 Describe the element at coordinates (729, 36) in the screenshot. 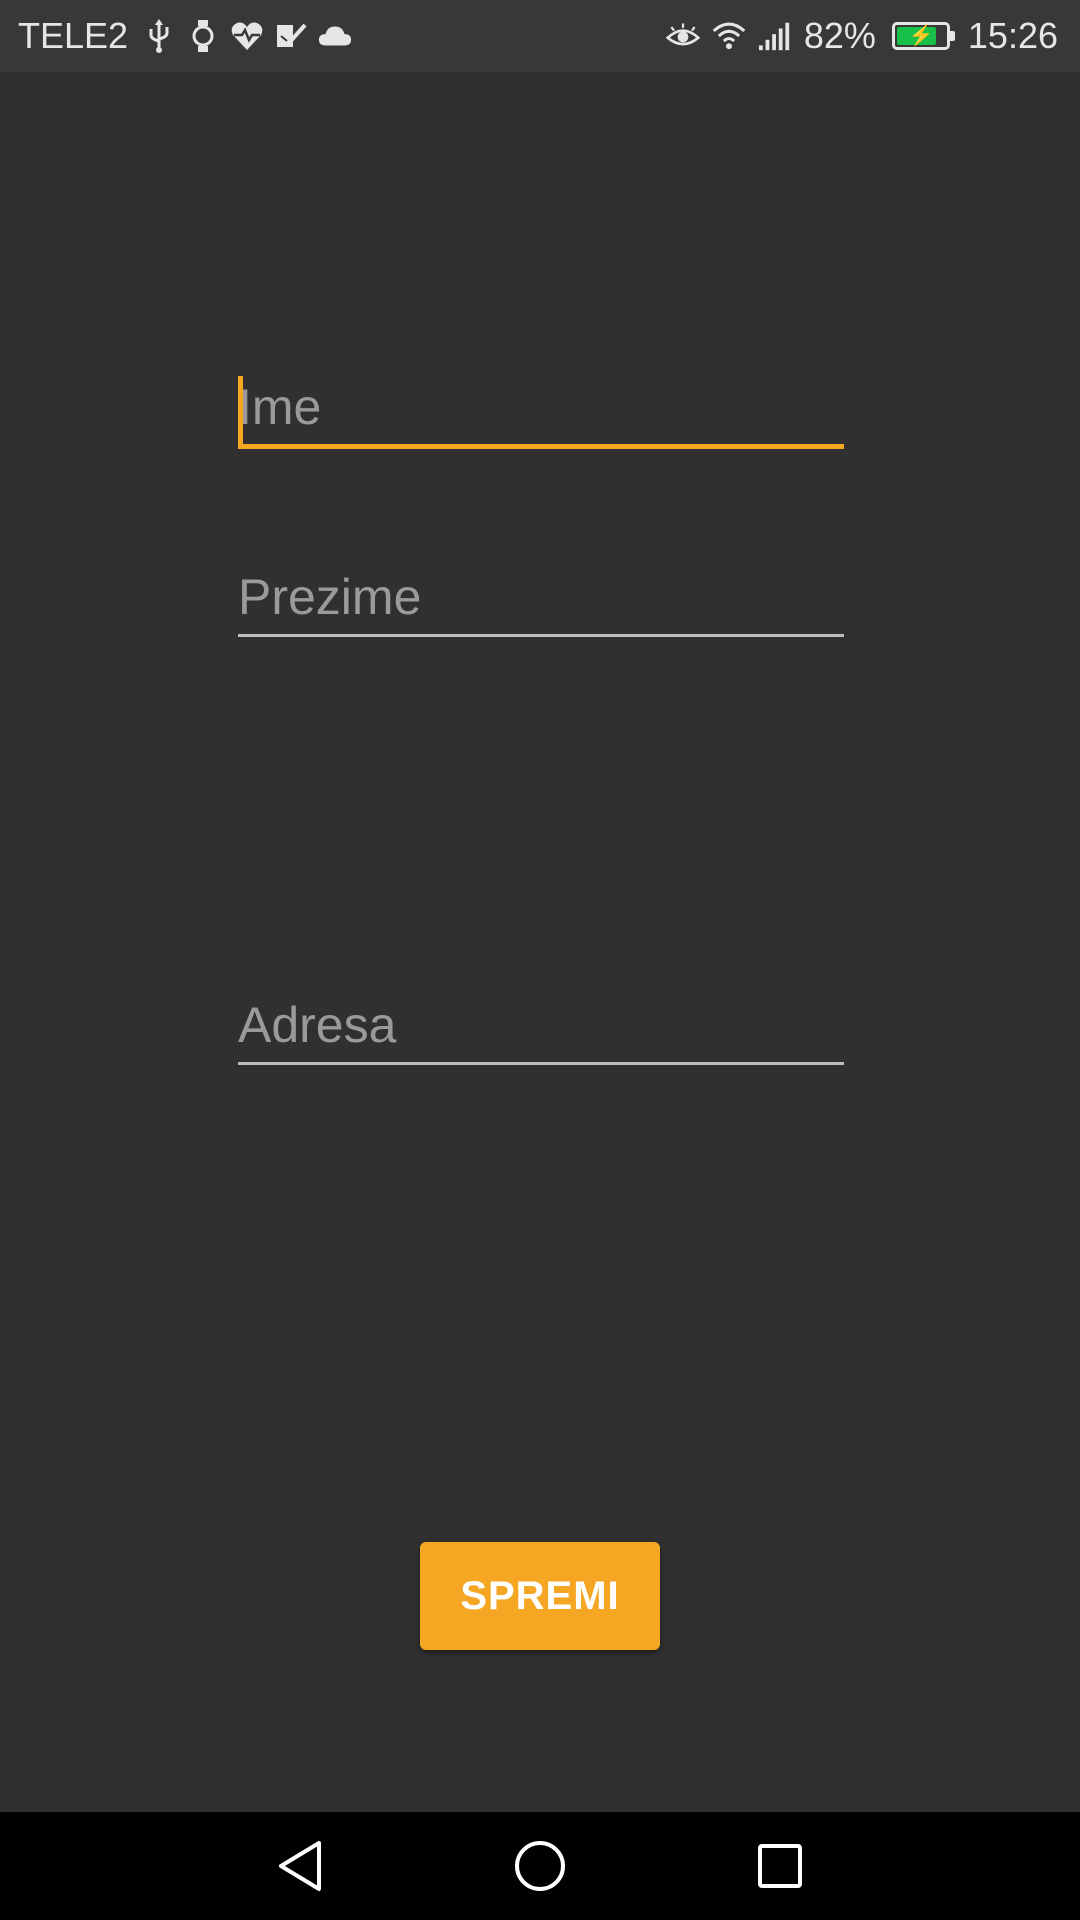

I see `wifi-icon` at that location.